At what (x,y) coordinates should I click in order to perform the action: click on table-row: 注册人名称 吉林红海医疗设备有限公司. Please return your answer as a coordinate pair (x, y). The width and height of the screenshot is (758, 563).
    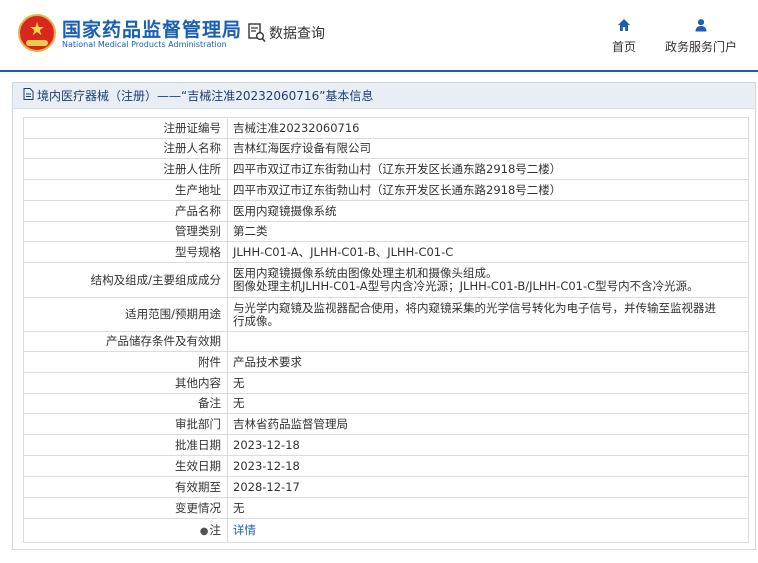
    Looking at the image, I should click on (386, 148).